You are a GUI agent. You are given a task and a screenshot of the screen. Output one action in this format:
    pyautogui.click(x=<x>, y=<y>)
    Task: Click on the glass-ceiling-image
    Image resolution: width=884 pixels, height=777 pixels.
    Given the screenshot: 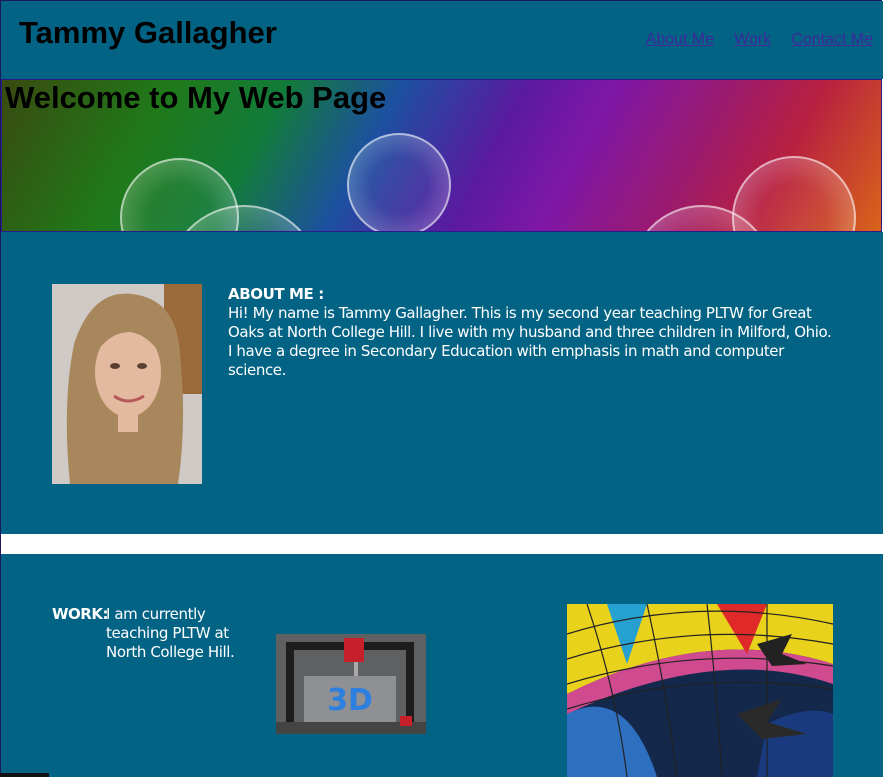 What is the action you would take?
    pyautogui.click(x=700, y=690)
    